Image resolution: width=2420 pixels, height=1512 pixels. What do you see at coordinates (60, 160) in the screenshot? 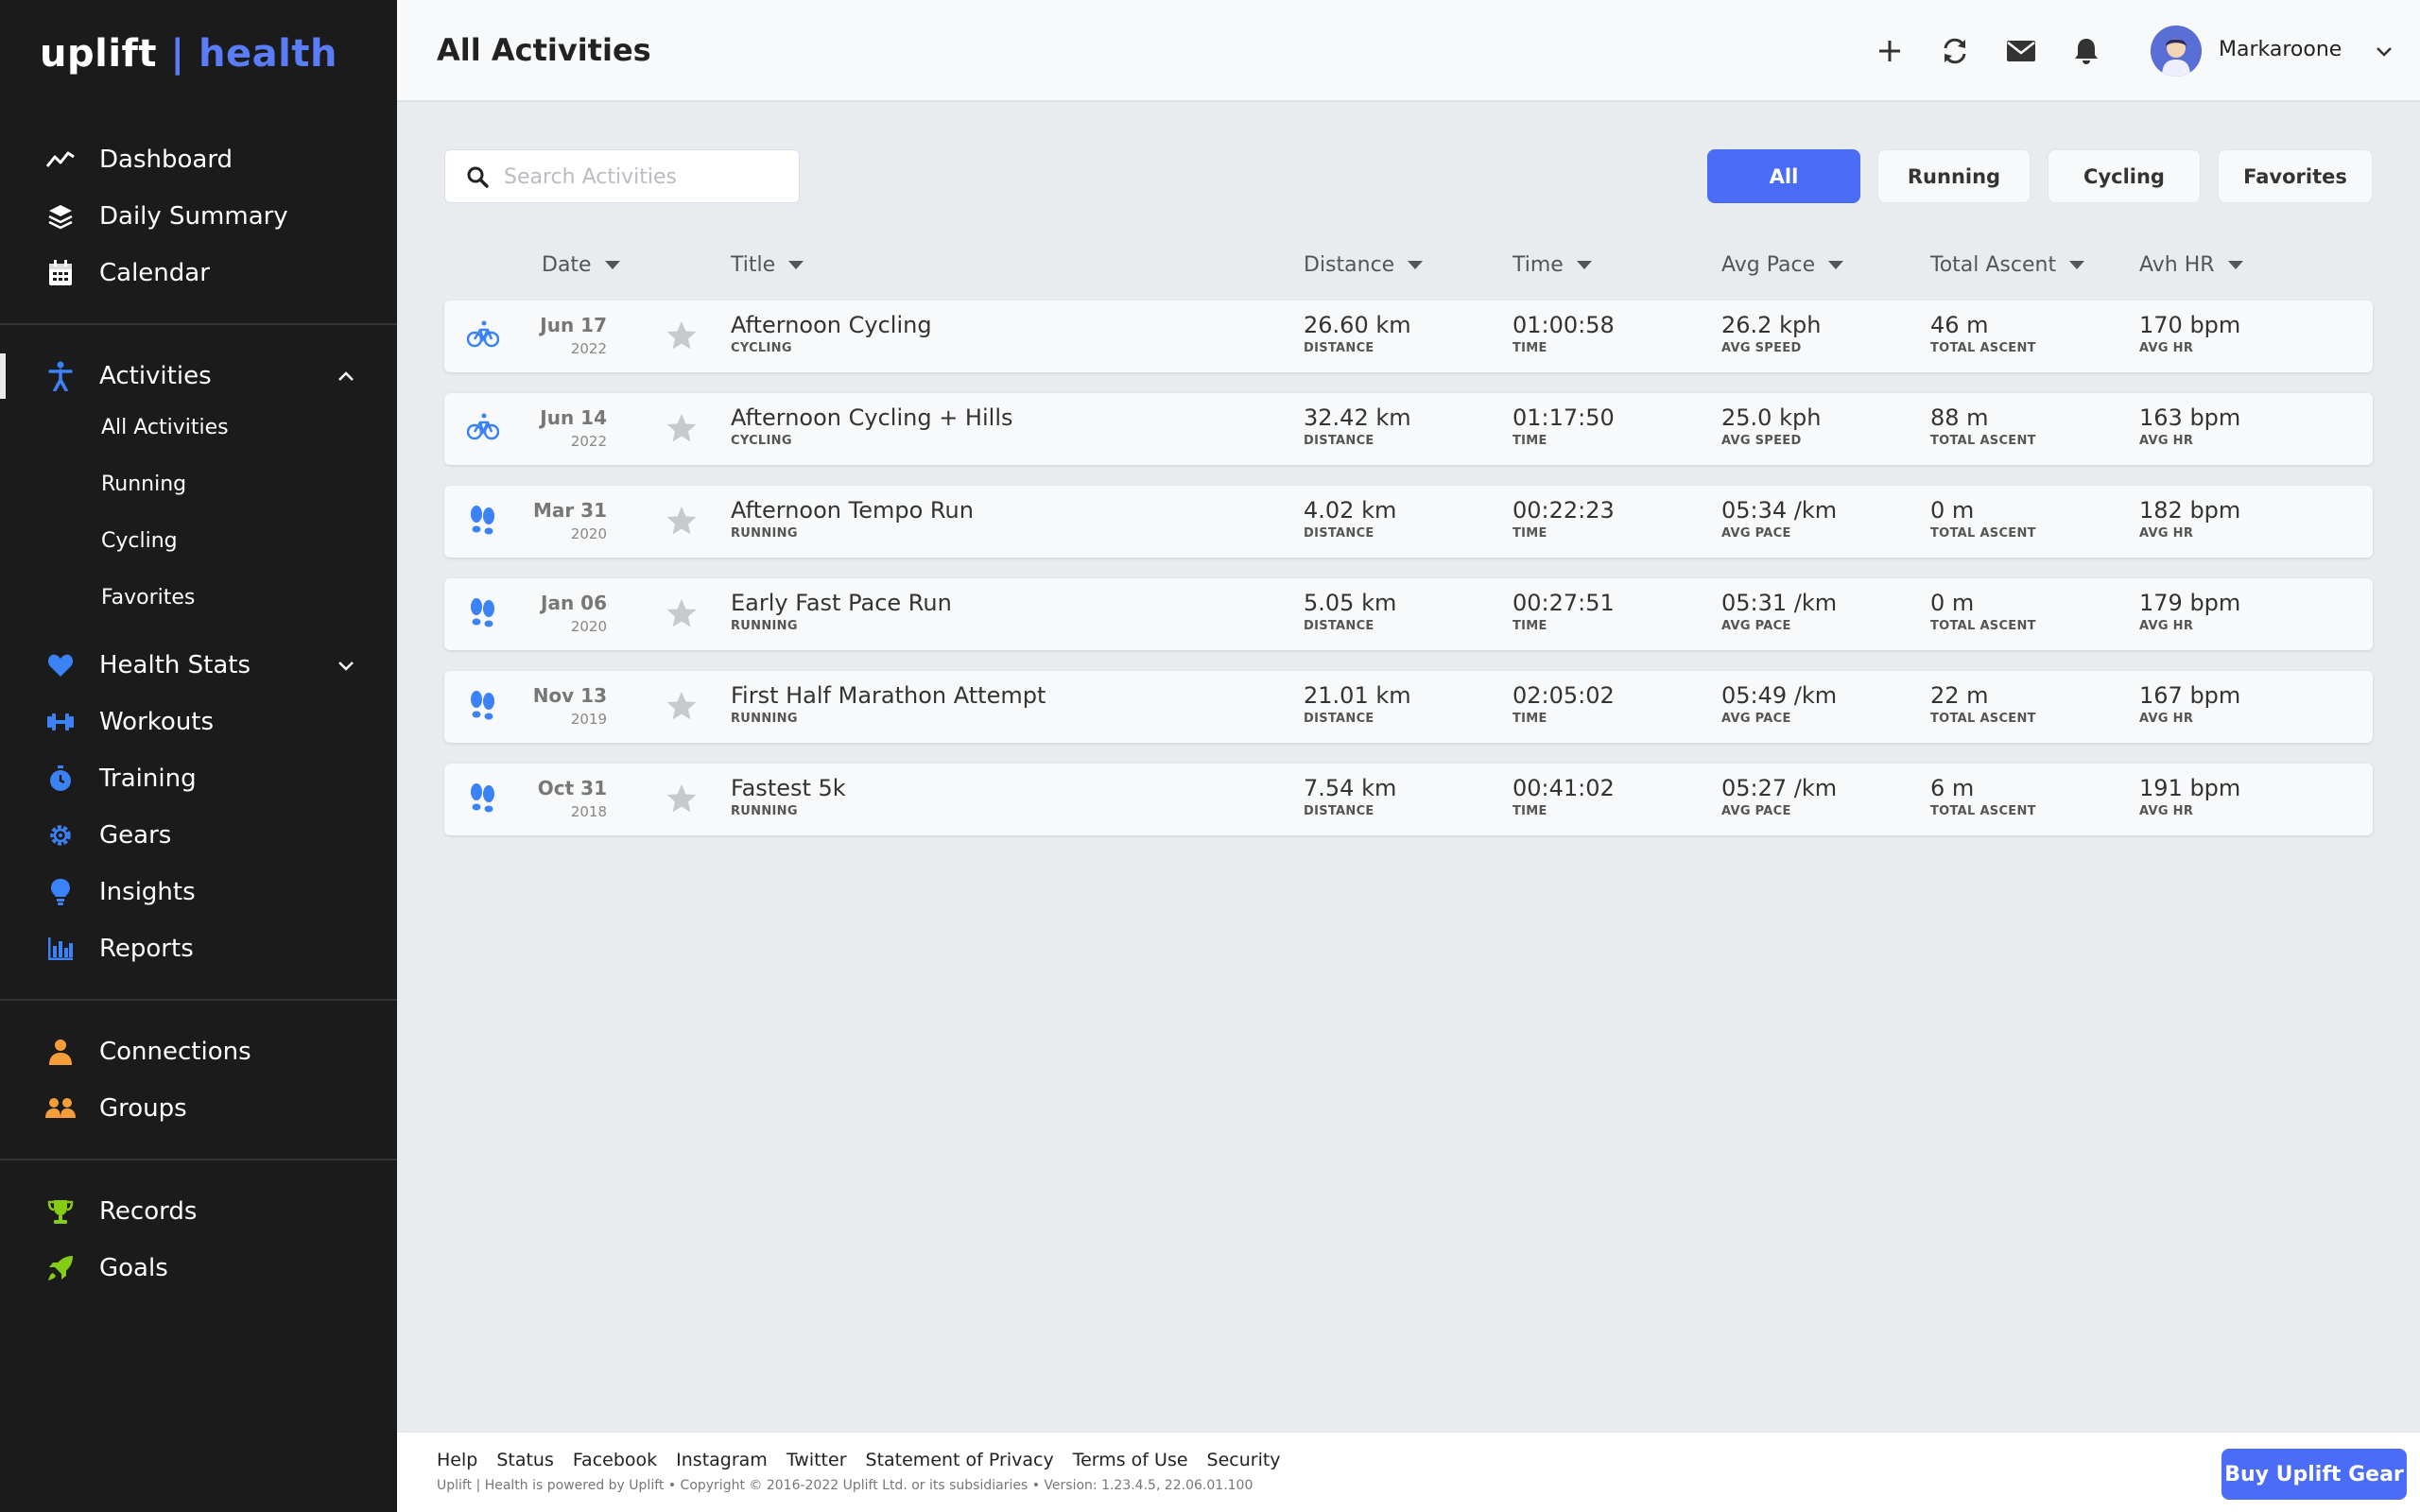
I see `trend-icon` at bounding box center [60, 160].